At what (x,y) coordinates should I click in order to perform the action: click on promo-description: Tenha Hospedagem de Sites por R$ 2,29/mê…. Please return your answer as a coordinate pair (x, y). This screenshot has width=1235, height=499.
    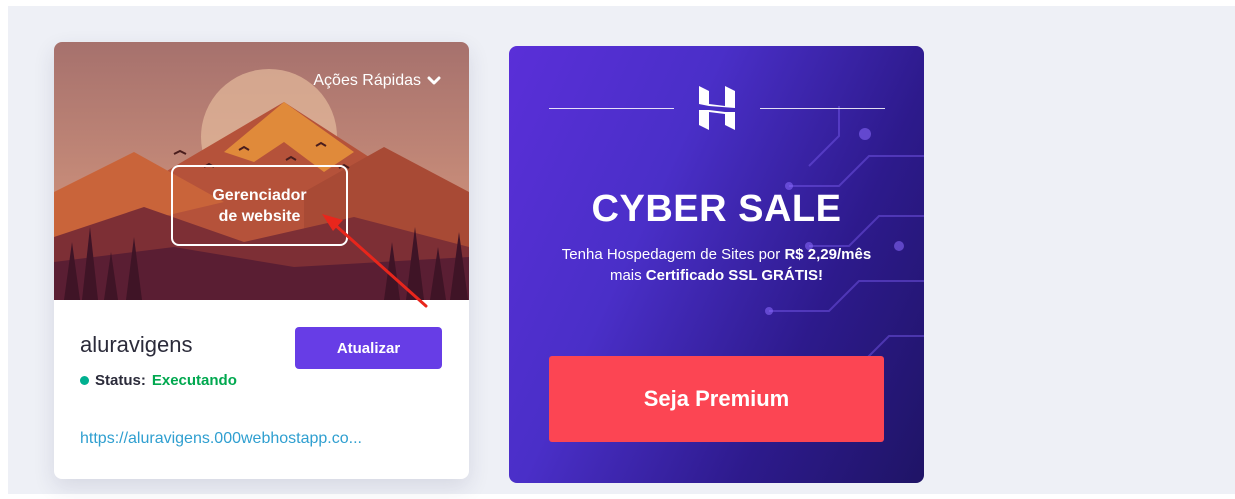
    Looking at the image, I should click on (716, 265).